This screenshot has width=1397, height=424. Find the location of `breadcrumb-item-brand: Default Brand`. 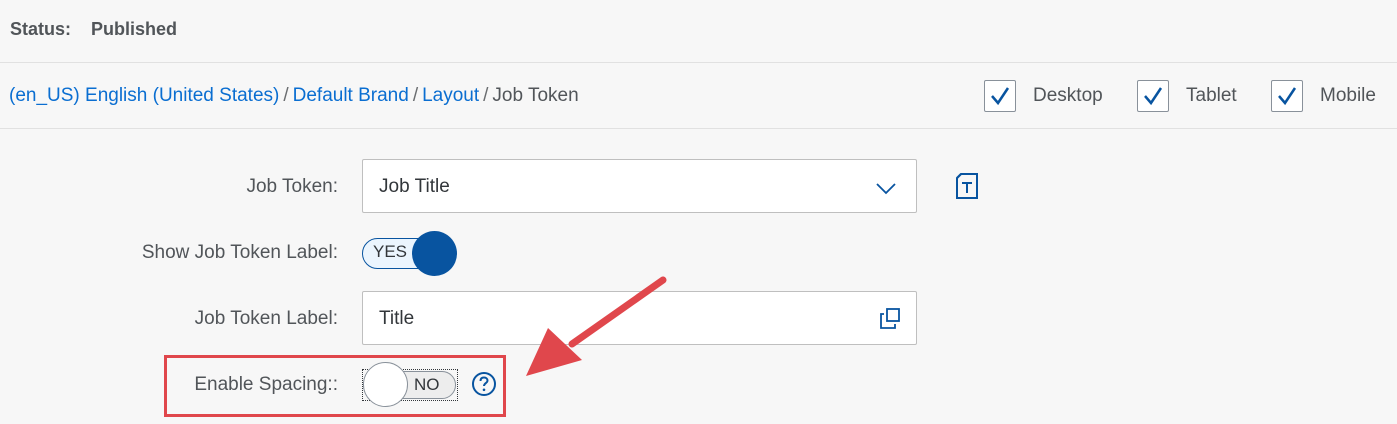

breadcrumb-item-brand: Default Brand is located at coordinates (351, 95).